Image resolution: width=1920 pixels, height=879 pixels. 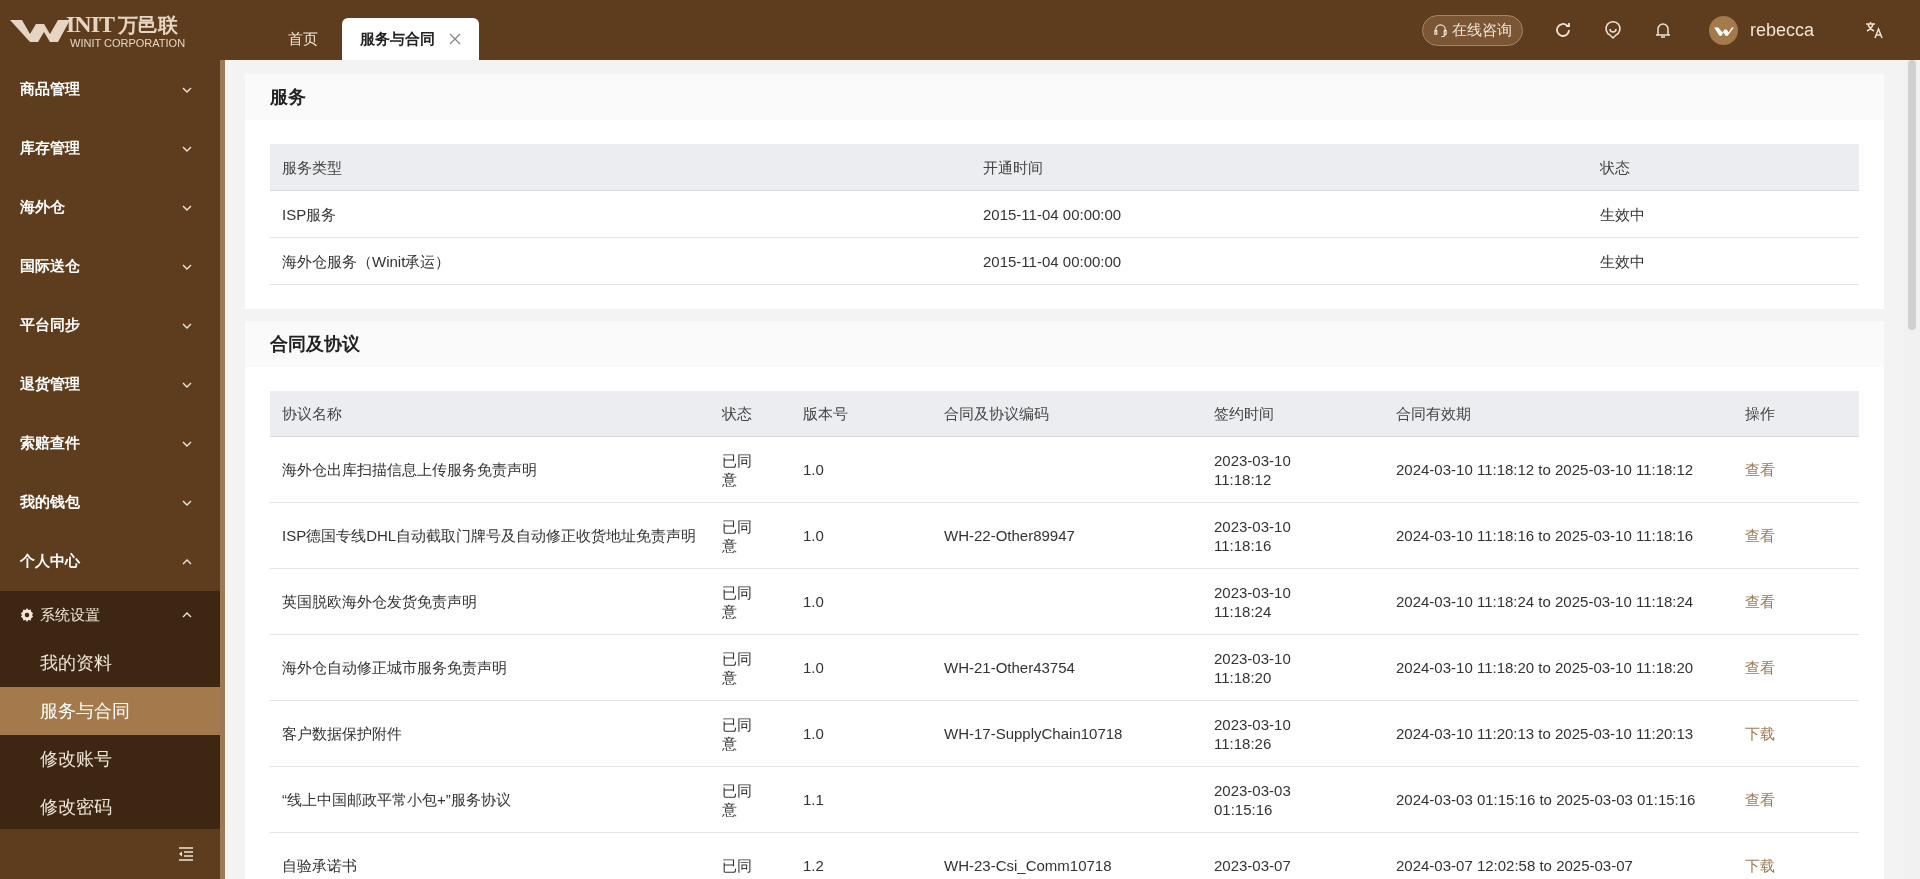 I want to click on table-cell: 英国脱欧海外仓发货免责声明, so click(x=379, y=601).